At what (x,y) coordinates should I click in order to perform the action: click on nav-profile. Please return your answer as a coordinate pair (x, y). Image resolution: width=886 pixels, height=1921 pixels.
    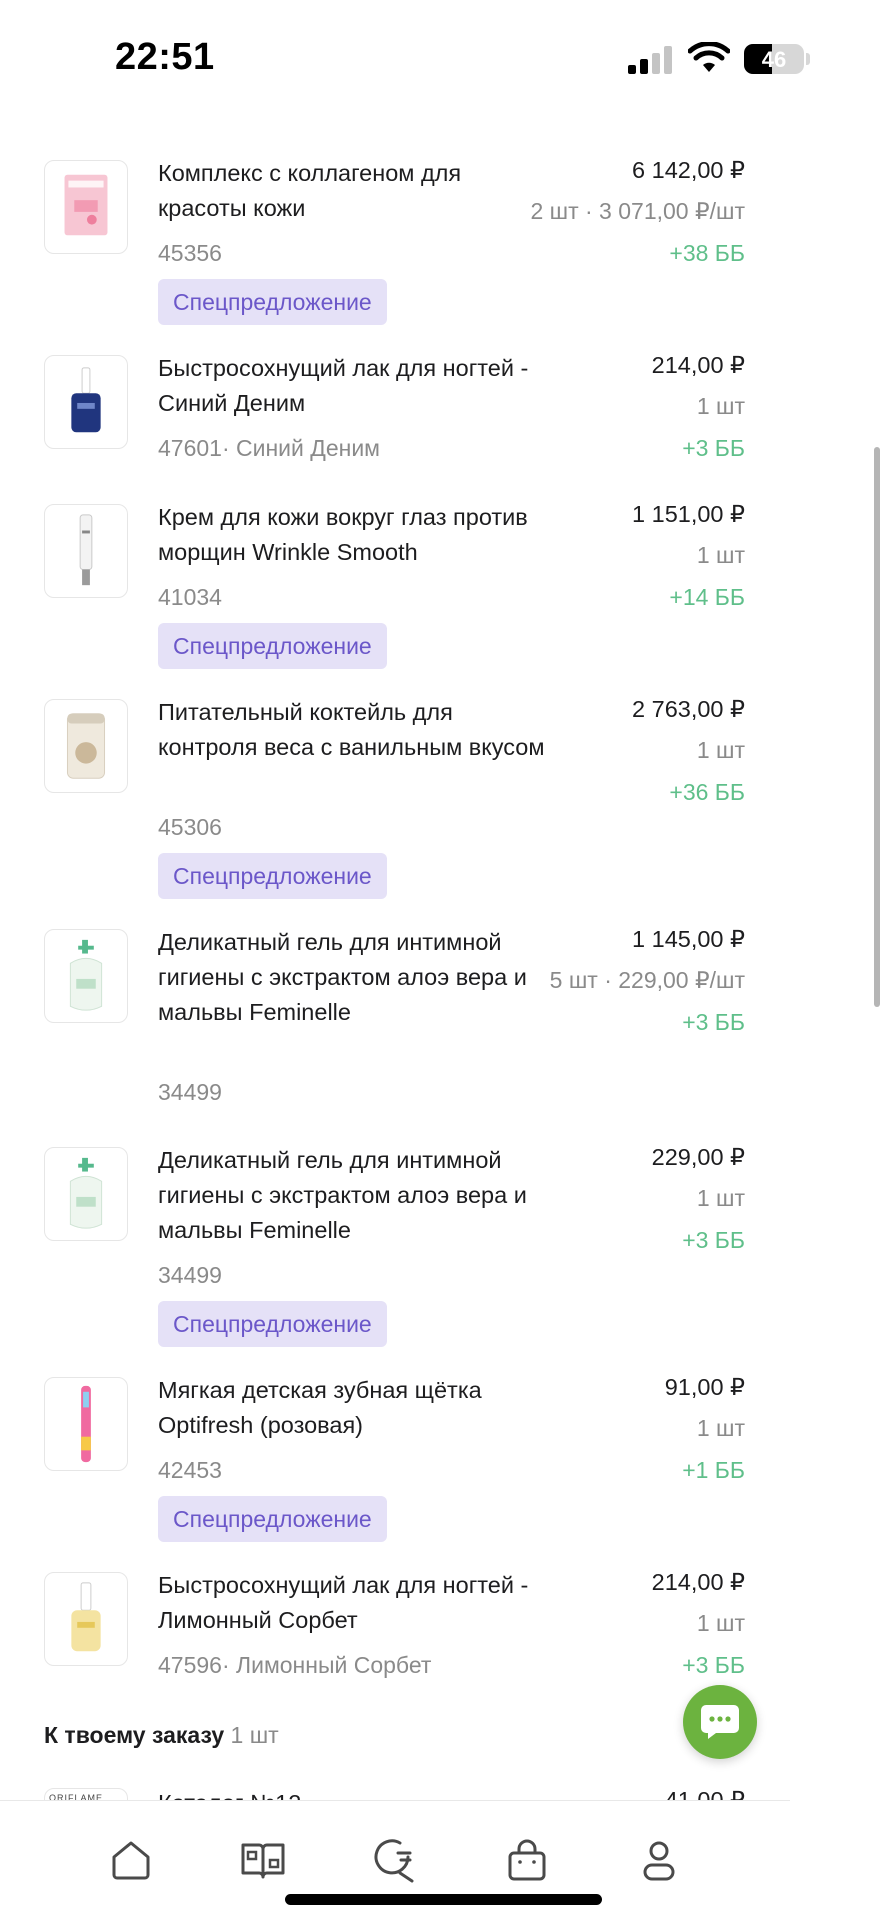
    Looking at the image, I should click on (659, 1860).